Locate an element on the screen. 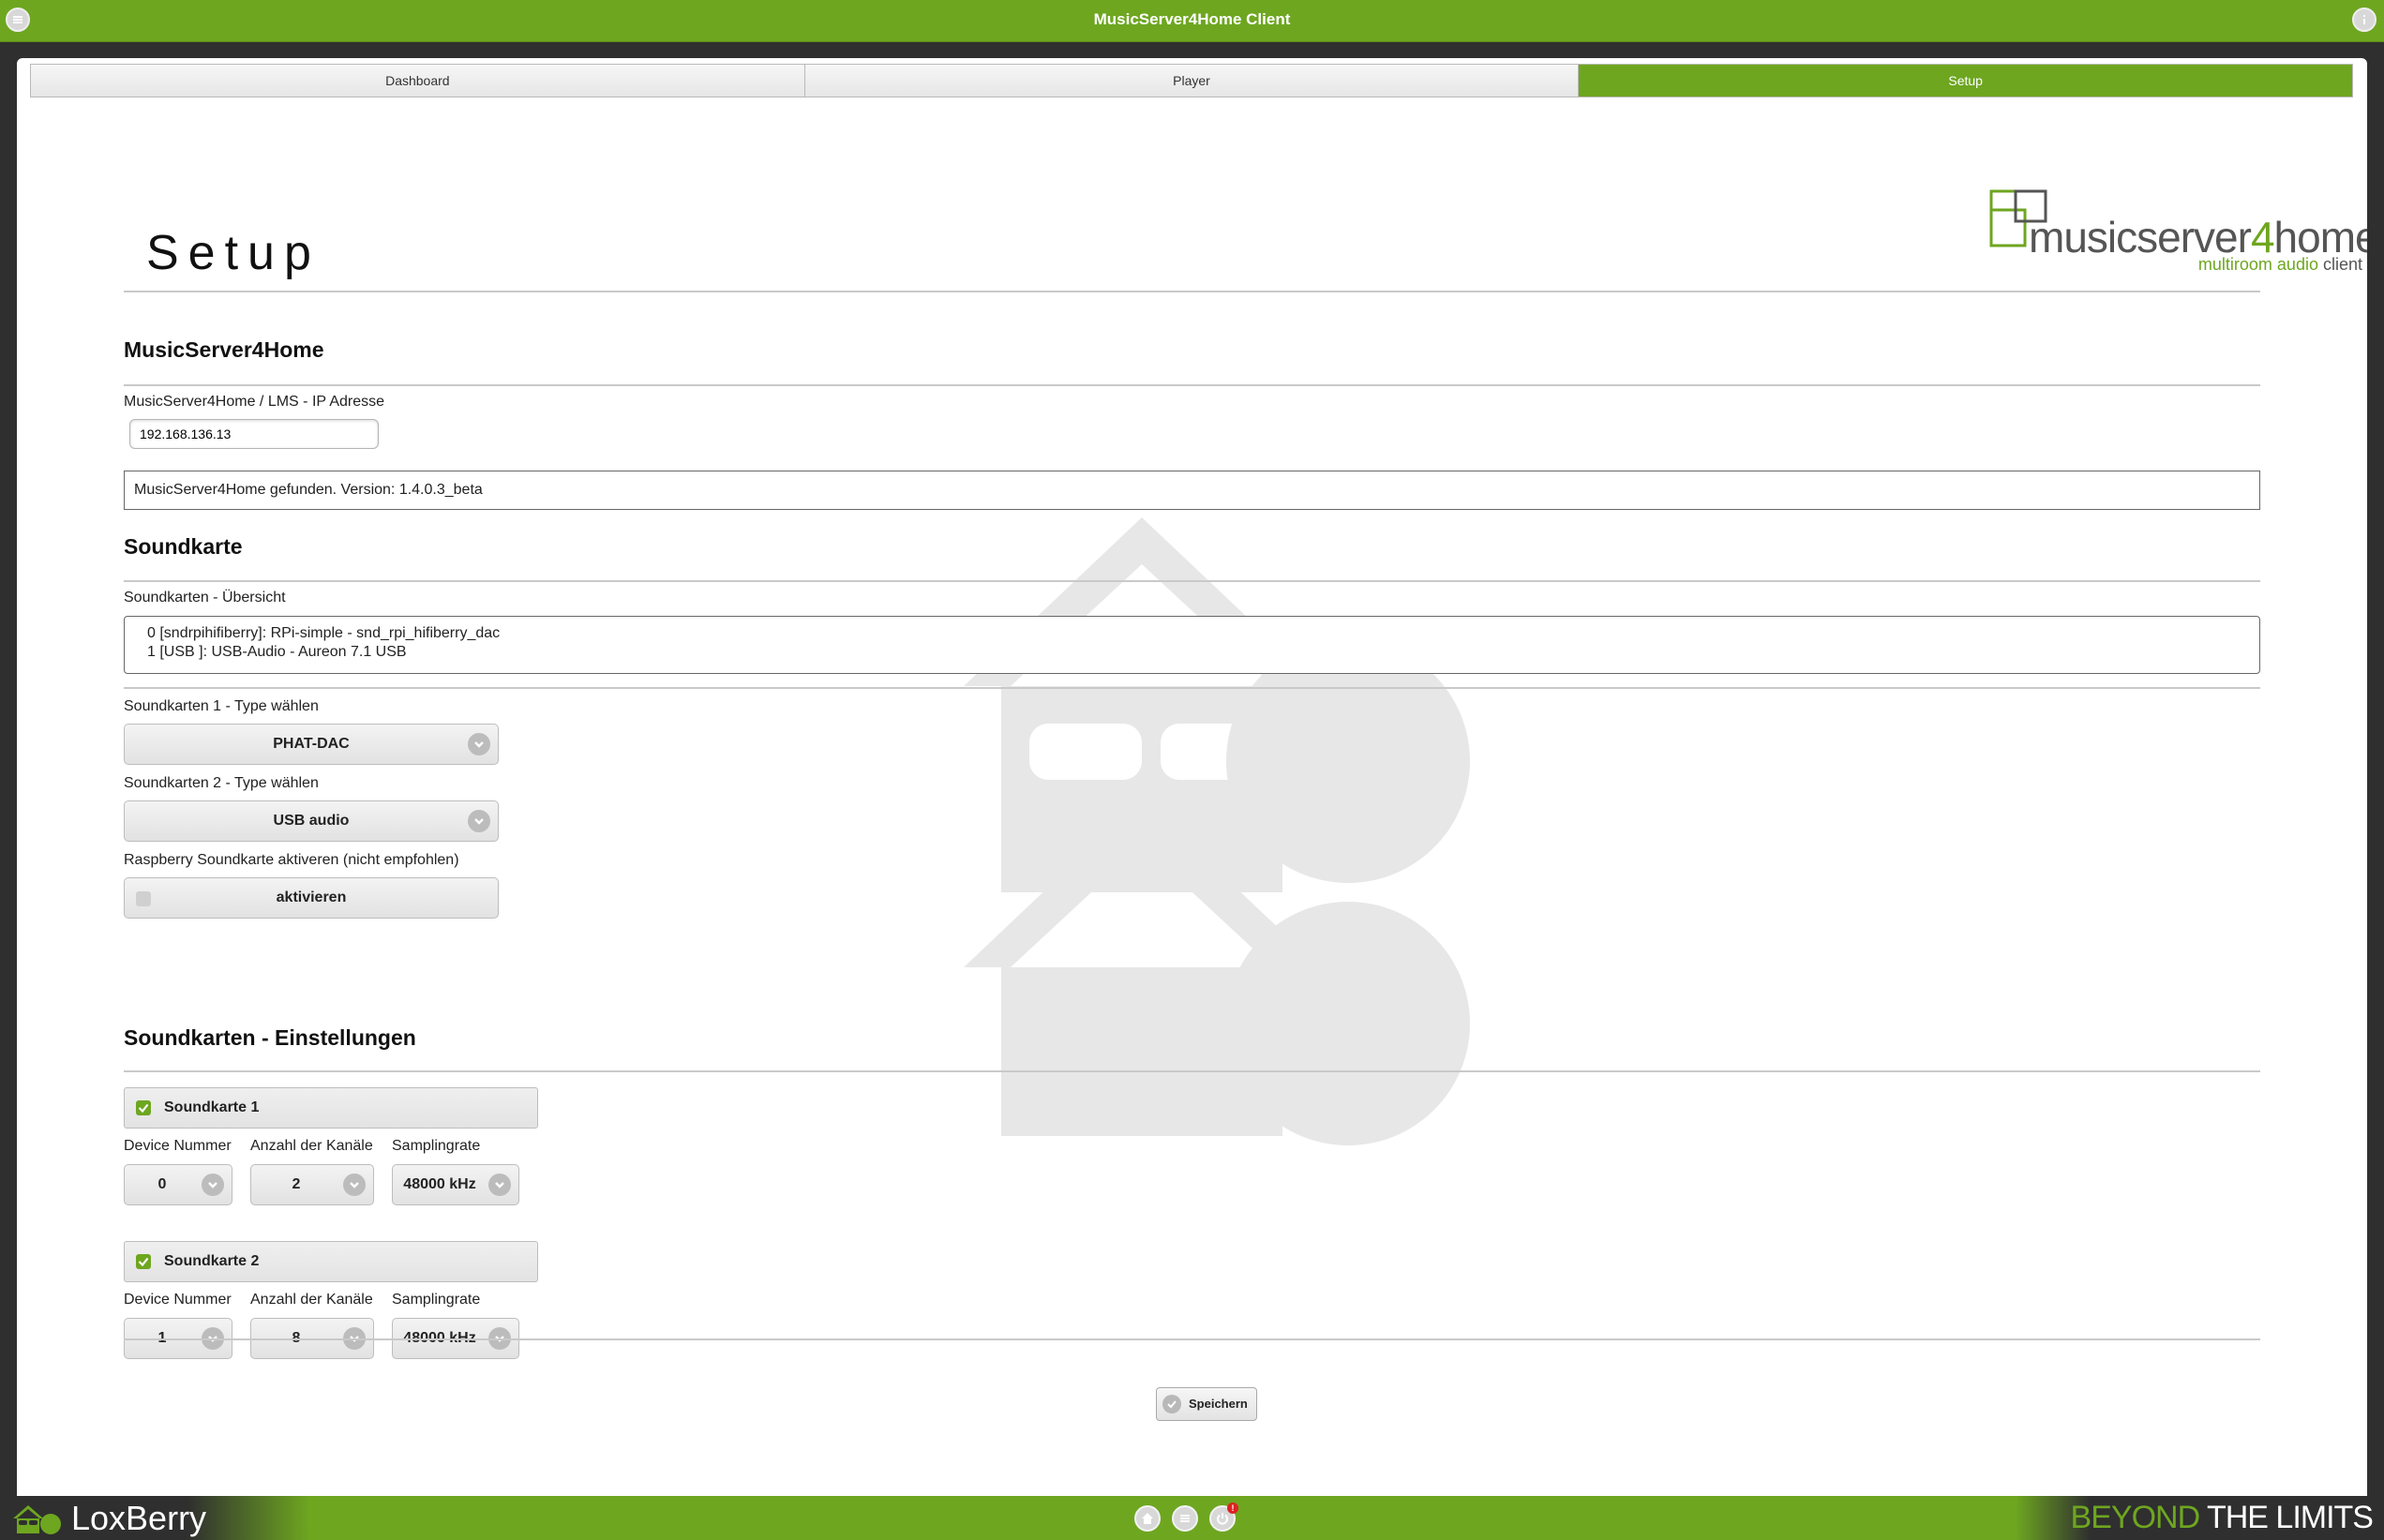 Image resolution: width=2384 pixels, height=1540 pixels. soundcard1-enable-toggle: Soundkarte 1 is located at coordinates (331, 1108).